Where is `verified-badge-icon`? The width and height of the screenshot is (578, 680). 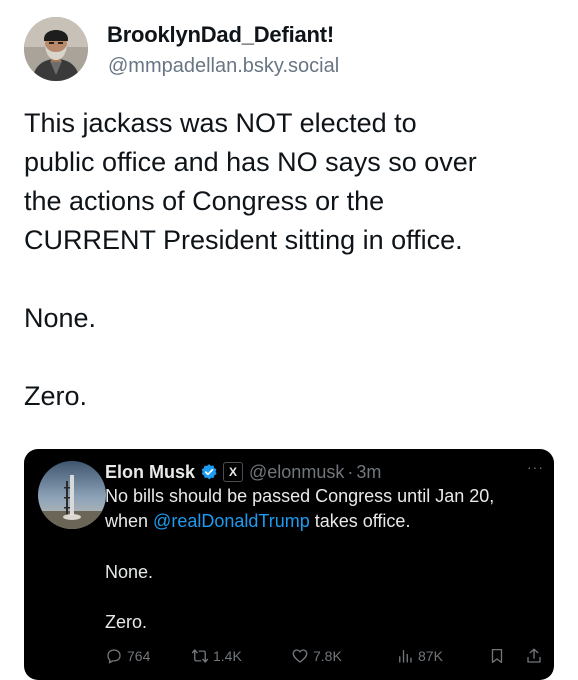
verified-badge-icon is located at coordinates (209, 472).